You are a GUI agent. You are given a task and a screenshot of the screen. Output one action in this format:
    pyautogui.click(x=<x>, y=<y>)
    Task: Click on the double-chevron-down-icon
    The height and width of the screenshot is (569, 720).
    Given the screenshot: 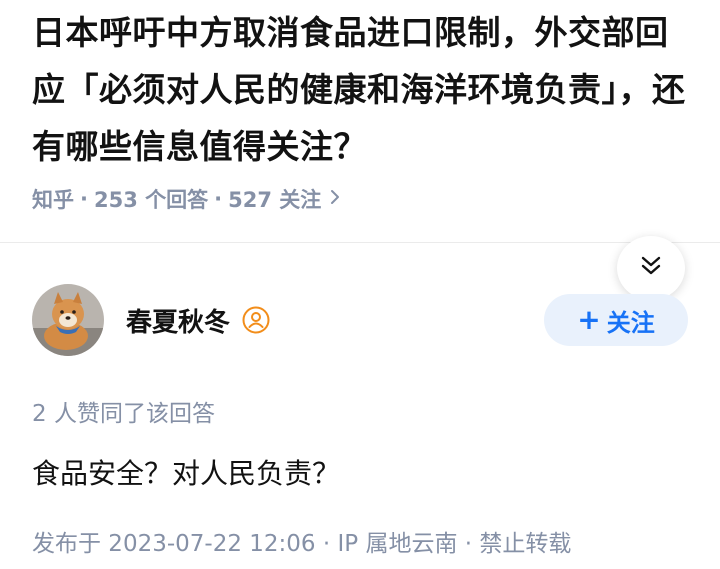 What is the action you would take?
    pyautogui.click(x=651, y=268)
    